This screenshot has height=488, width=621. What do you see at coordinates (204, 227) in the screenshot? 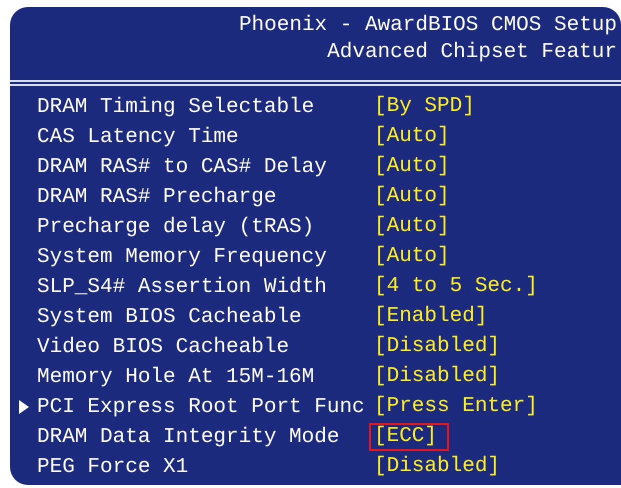
I see `setting-label: Precharge delay (tRAS)` at bounding box center [204, 227].